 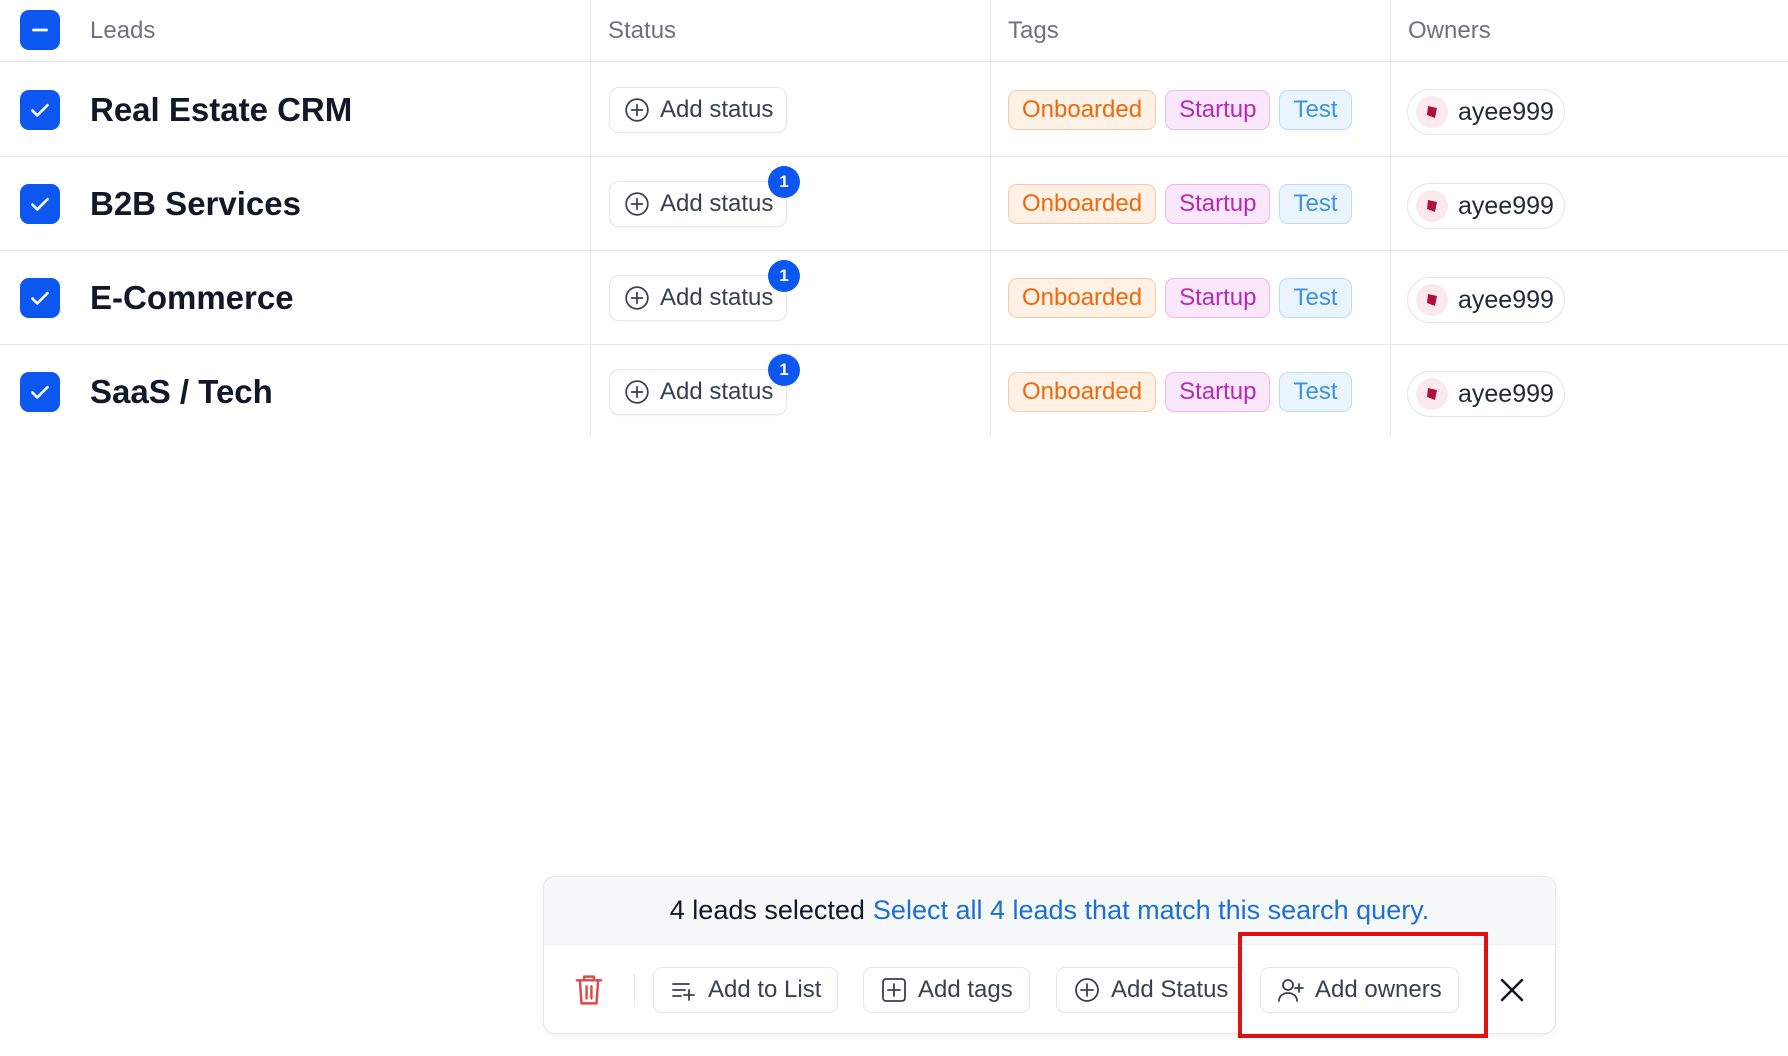 I want to click on lead-name: SaaS / Tech, so click(x=181, y=392).